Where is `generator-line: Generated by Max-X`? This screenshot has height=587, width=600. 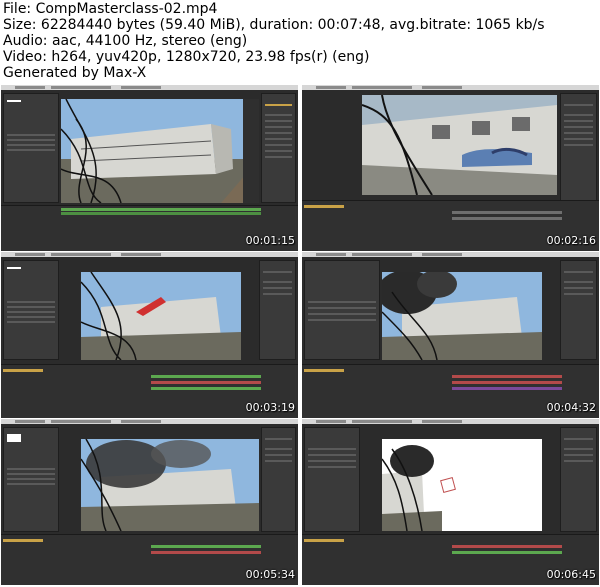 generator-line: Generated by Max-X is located at coordinates (75, 73).